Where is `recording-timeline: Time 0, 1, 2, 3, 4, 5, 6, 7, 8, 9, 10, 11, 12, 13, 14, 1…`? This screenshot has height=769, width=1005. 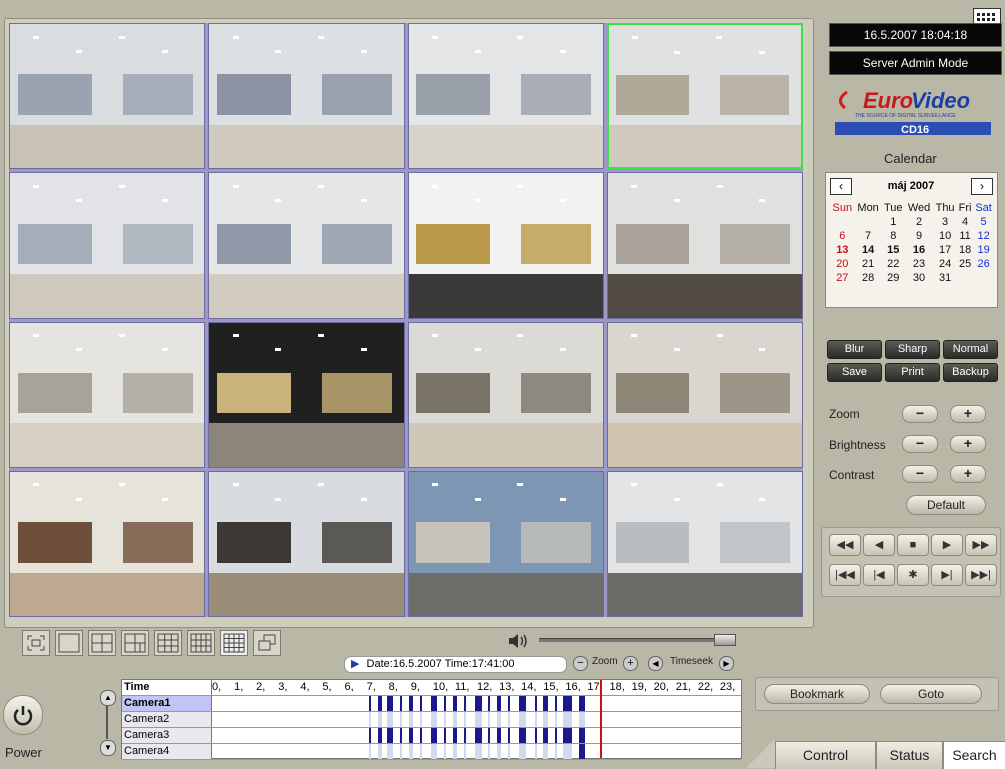 recording-timeline: Time 0, 1, 2, 3, 4, 5, 6, 7, 8, 9, 10, 11, 12, 13, 14, 1… is located at coordinates (431, 719).